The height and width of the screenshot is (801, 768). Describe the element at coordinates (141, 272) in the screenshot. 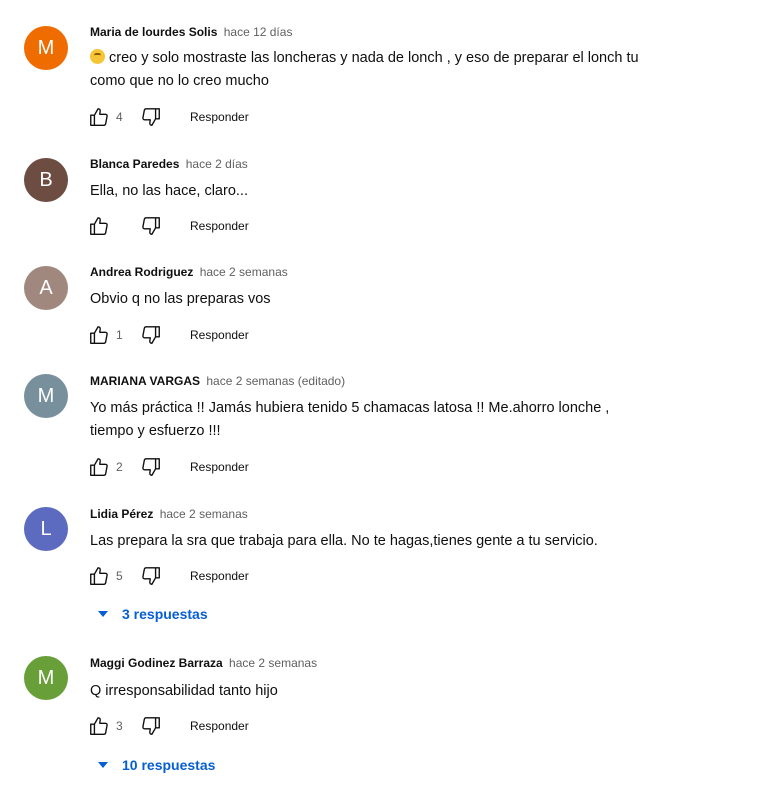

I see `comment-author: Andrea Rodriguez` at that location.